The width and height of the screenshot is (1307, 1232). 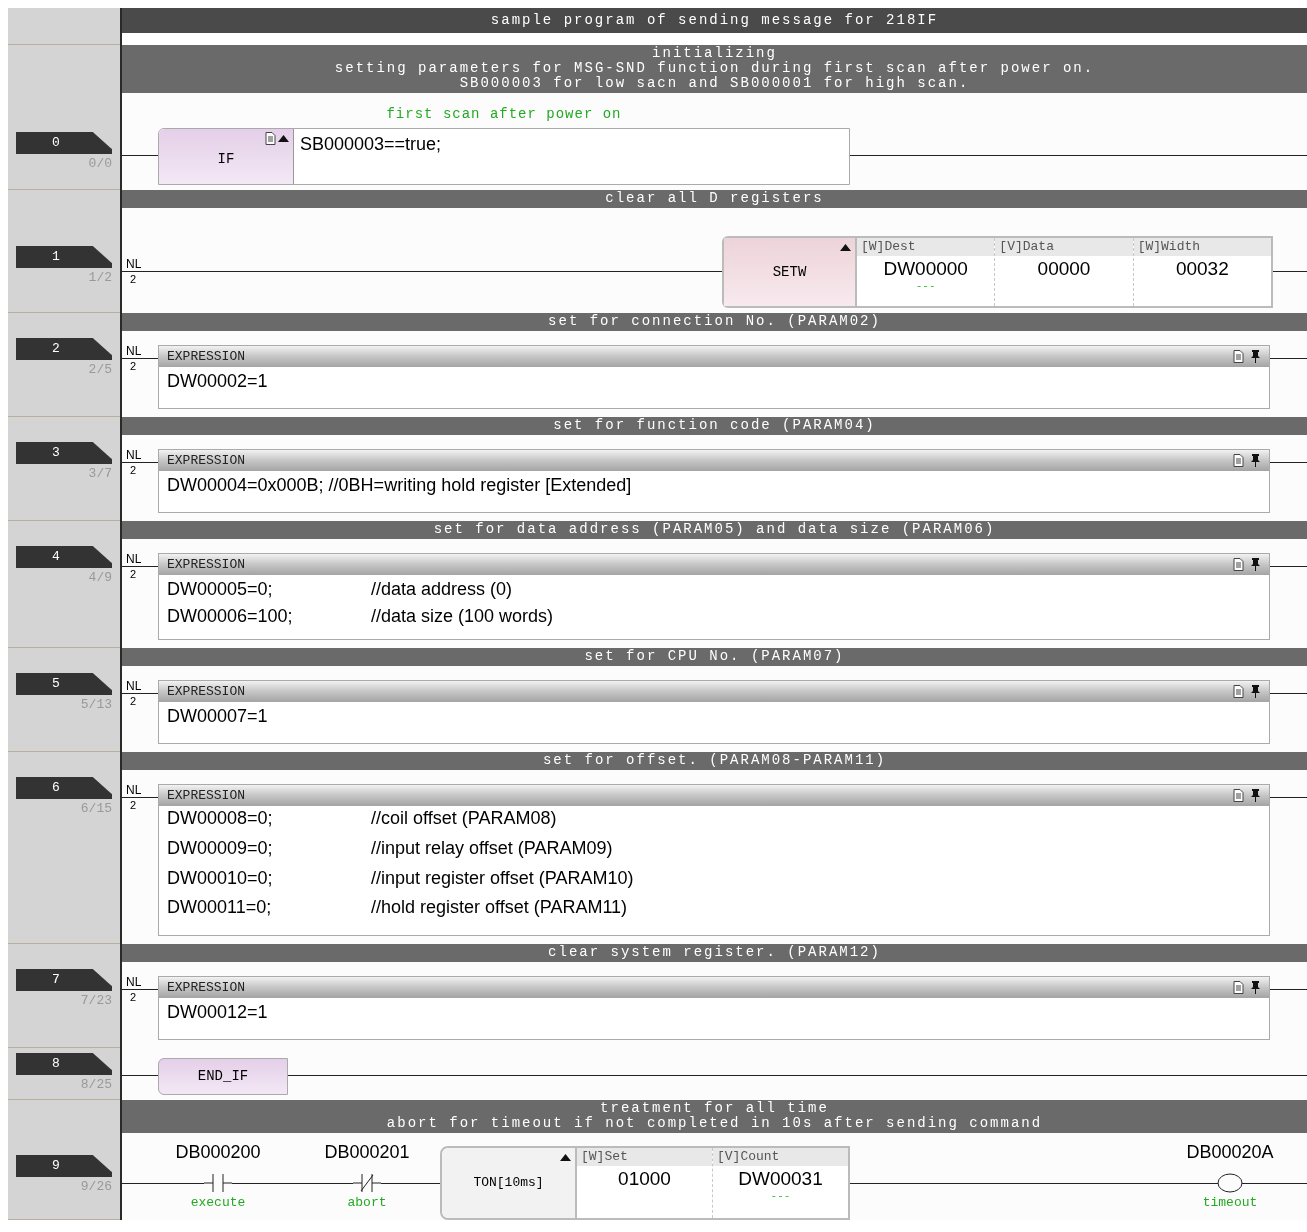 I want to click on rung-number-badge: 4, so click(x=64, y=557).